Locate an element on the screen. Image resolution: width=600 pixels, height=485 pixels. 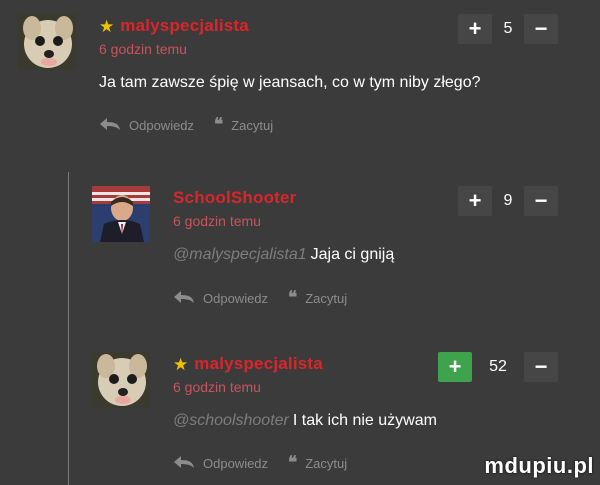
vote-count: 9 is located at coordinates (508, 200).